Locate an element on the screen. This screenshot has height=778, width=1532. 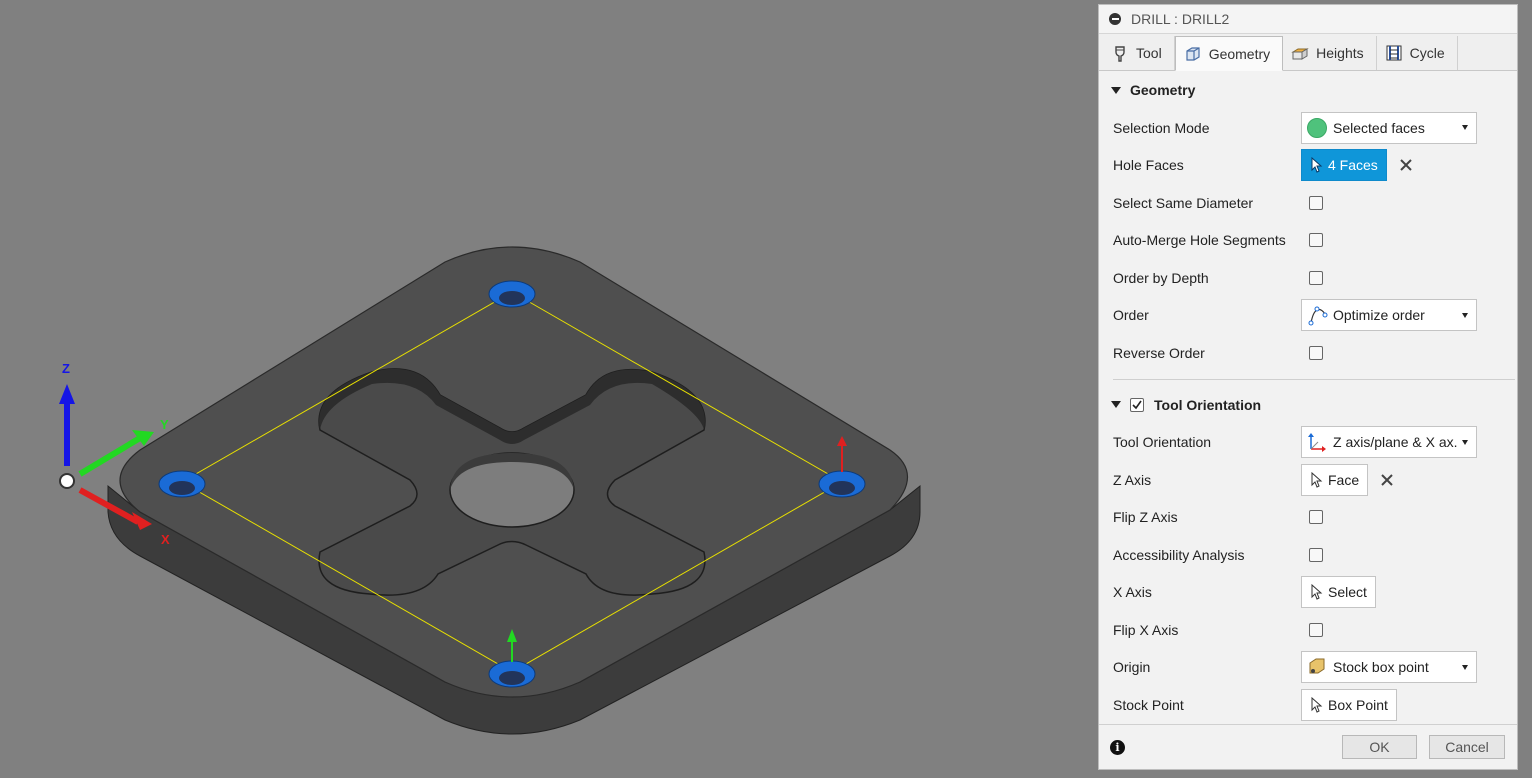
stock-point-select-button: Box Point is located at coordinates (1349, 704).